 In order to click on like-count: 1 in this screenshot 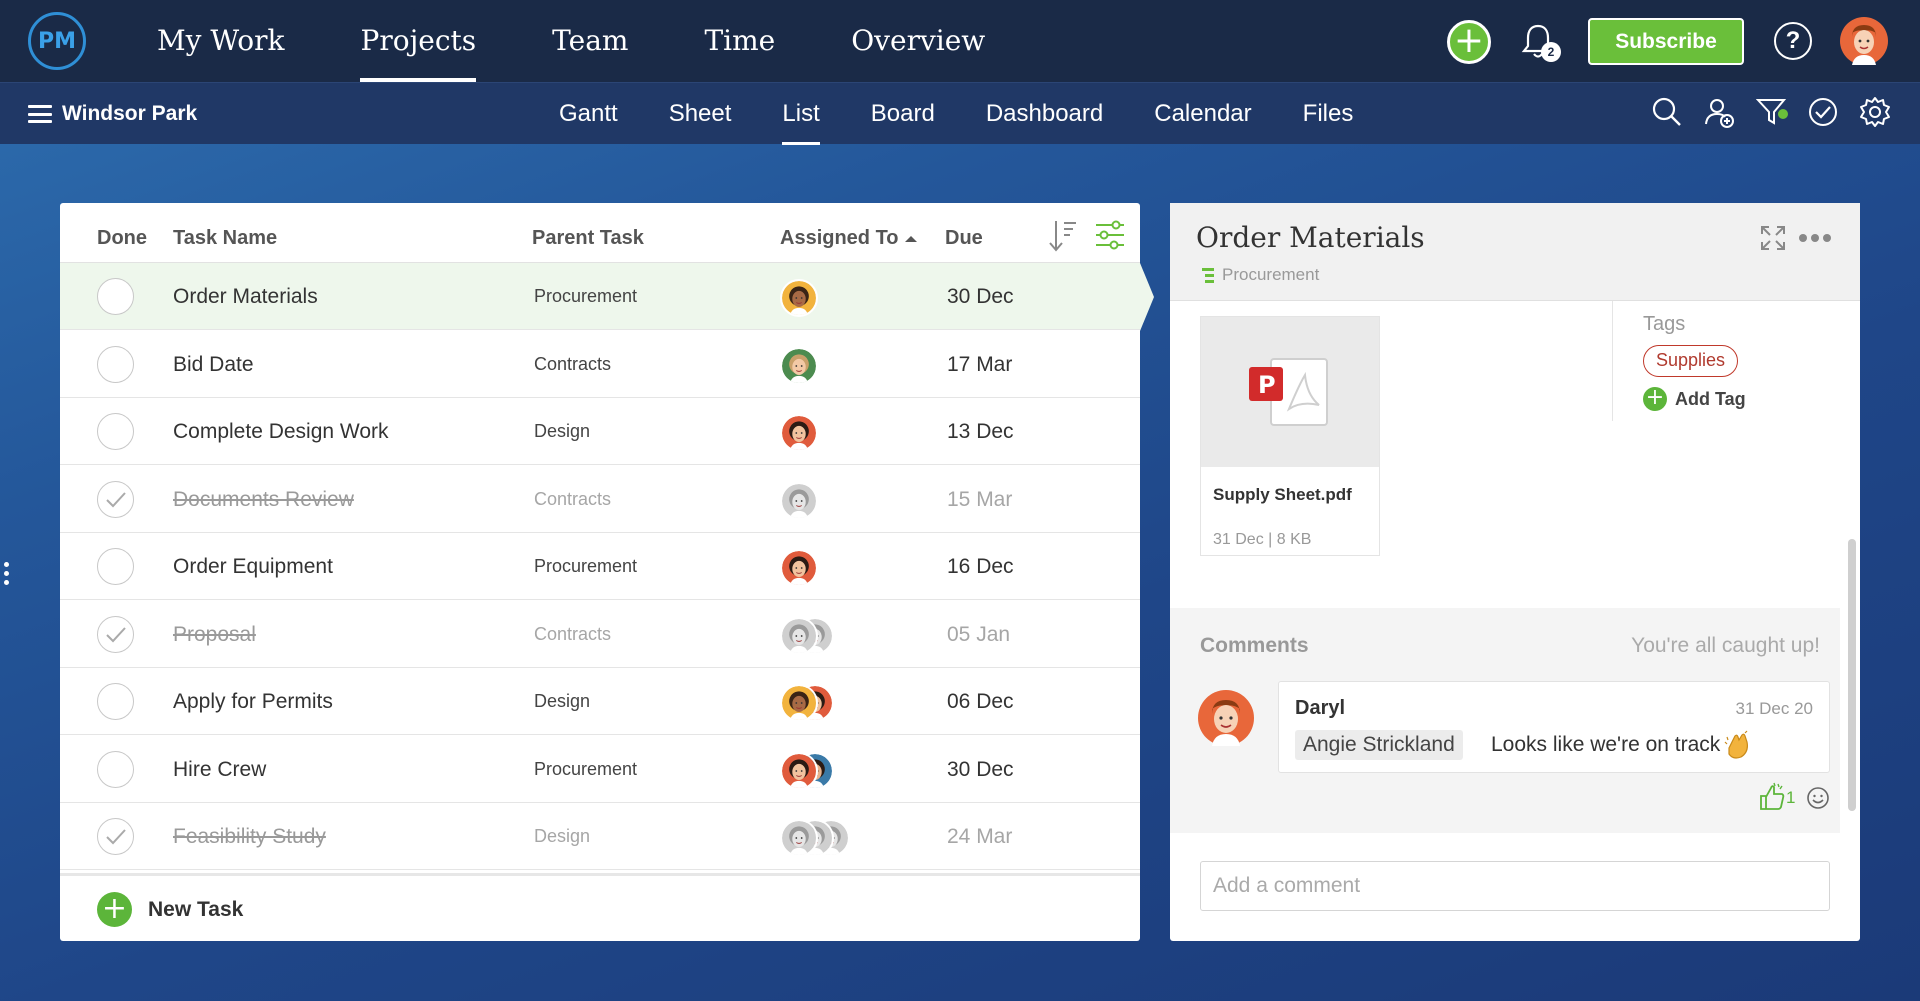, I will do `click(1791, 797)`.